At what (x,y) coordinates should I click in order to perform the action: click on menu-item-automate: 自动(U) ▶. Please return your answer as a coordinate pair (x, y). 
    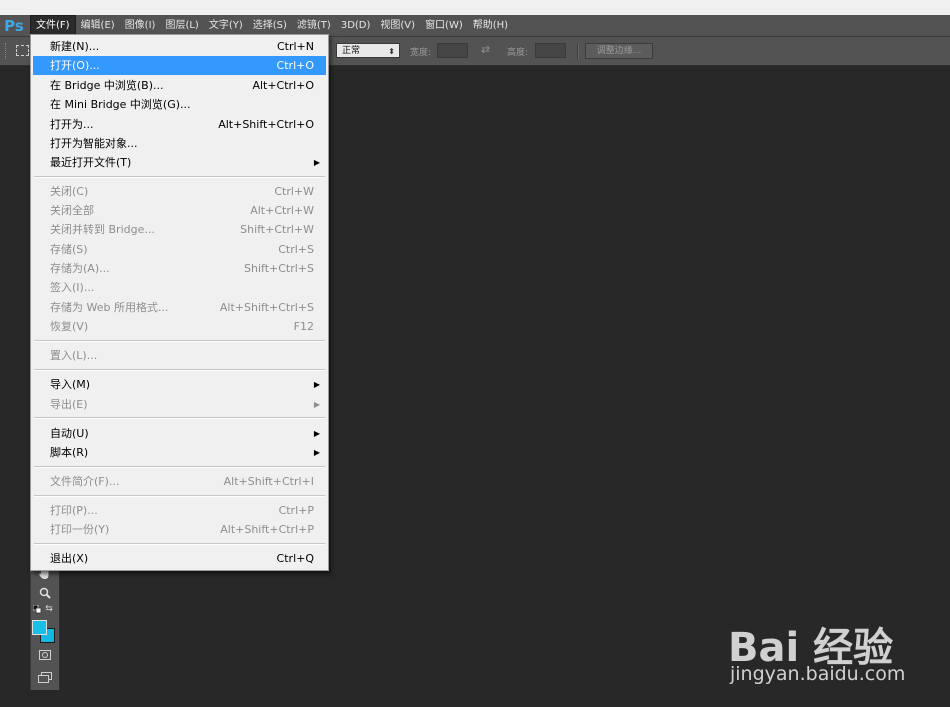
    Looking at the image, I should click on (179, 433).